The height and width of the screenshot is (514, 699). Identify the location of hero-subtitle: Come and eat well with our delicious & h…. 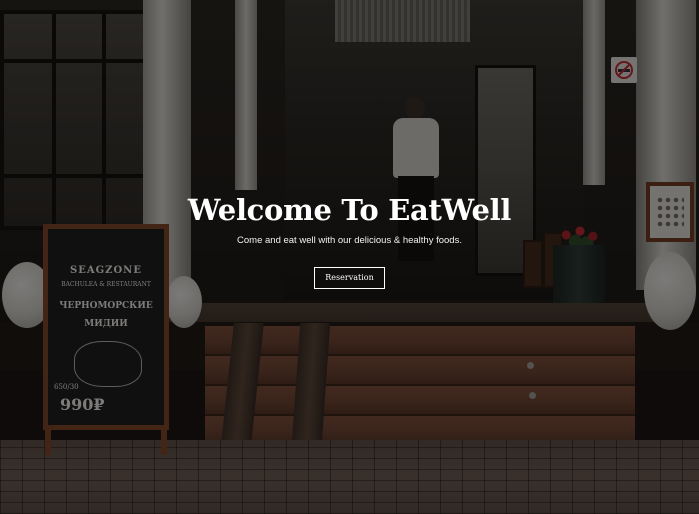
(349, 240).